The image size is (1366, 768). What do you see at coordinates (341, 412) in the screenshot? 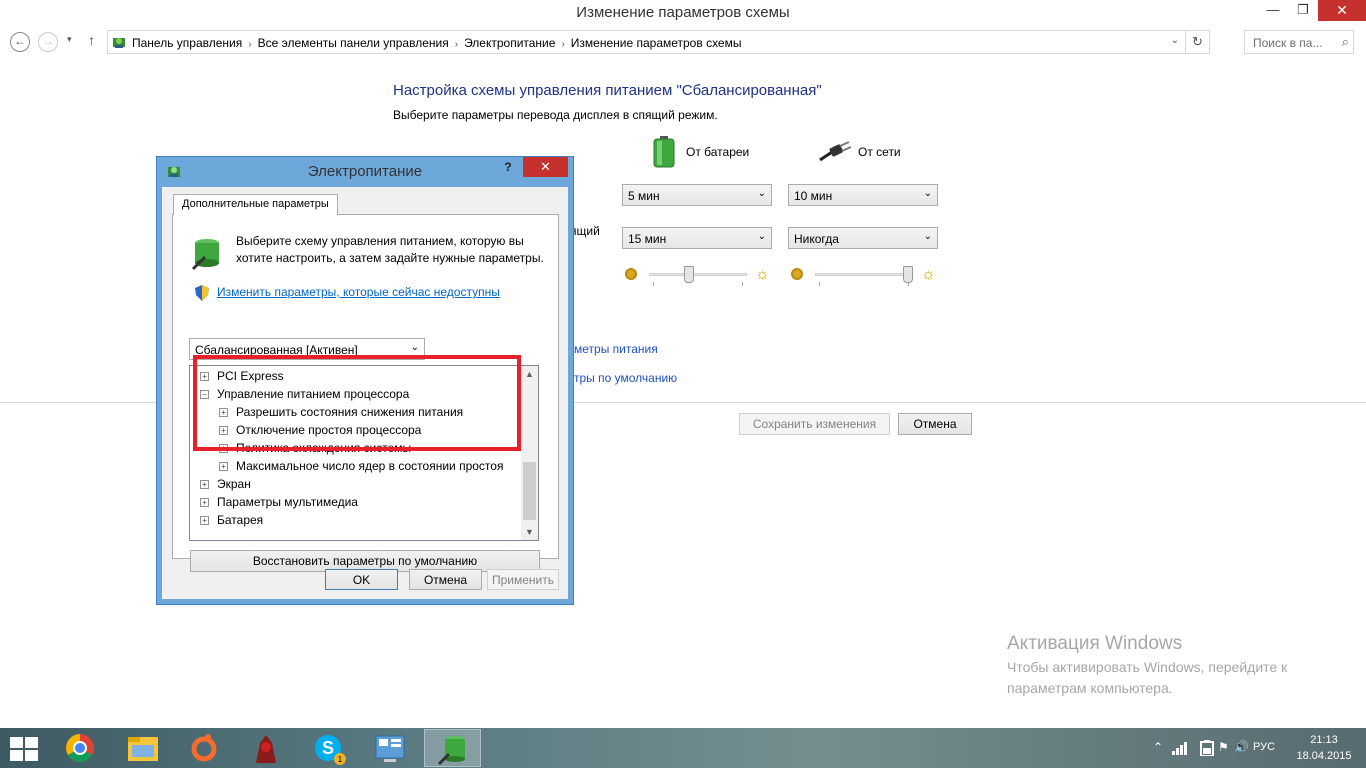
I see `tree-item-allow-throttle-states: + Разрешить состояния снижения питания` at bounding box center [341, 412].